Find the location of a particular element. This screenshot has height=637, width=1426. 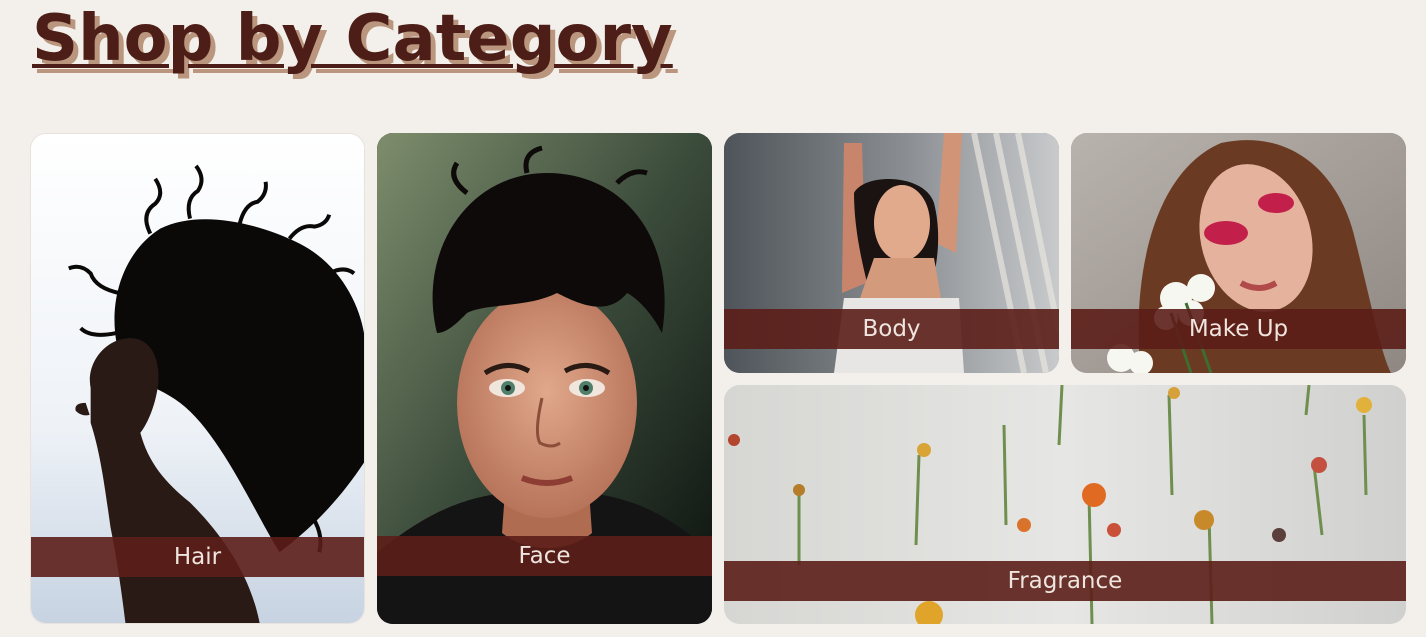

page-title: Shop by Category is located at coordinates (352, 39).